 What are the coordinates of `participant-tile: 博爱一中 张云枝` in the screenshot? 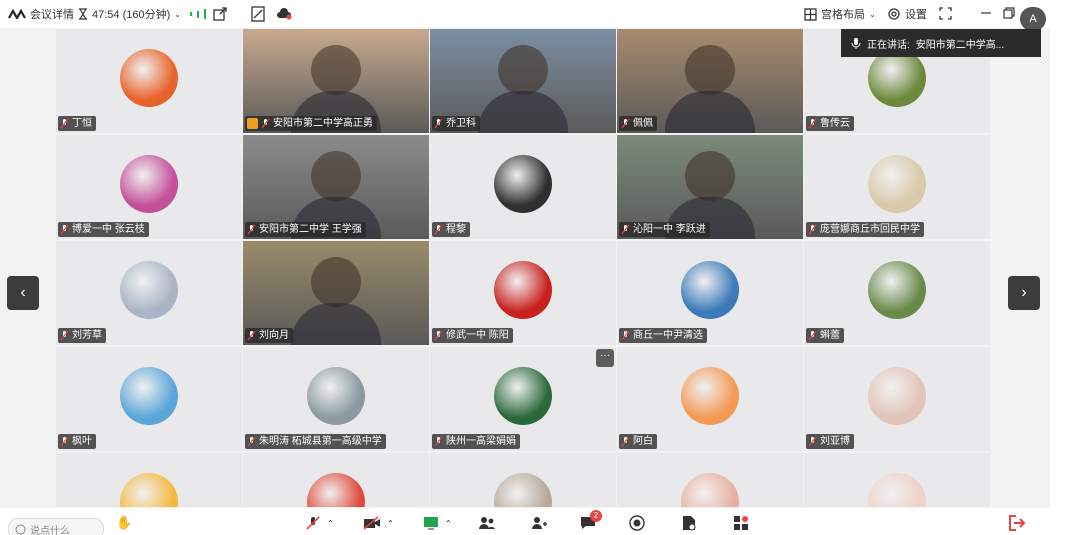 It's located at (149, 187).